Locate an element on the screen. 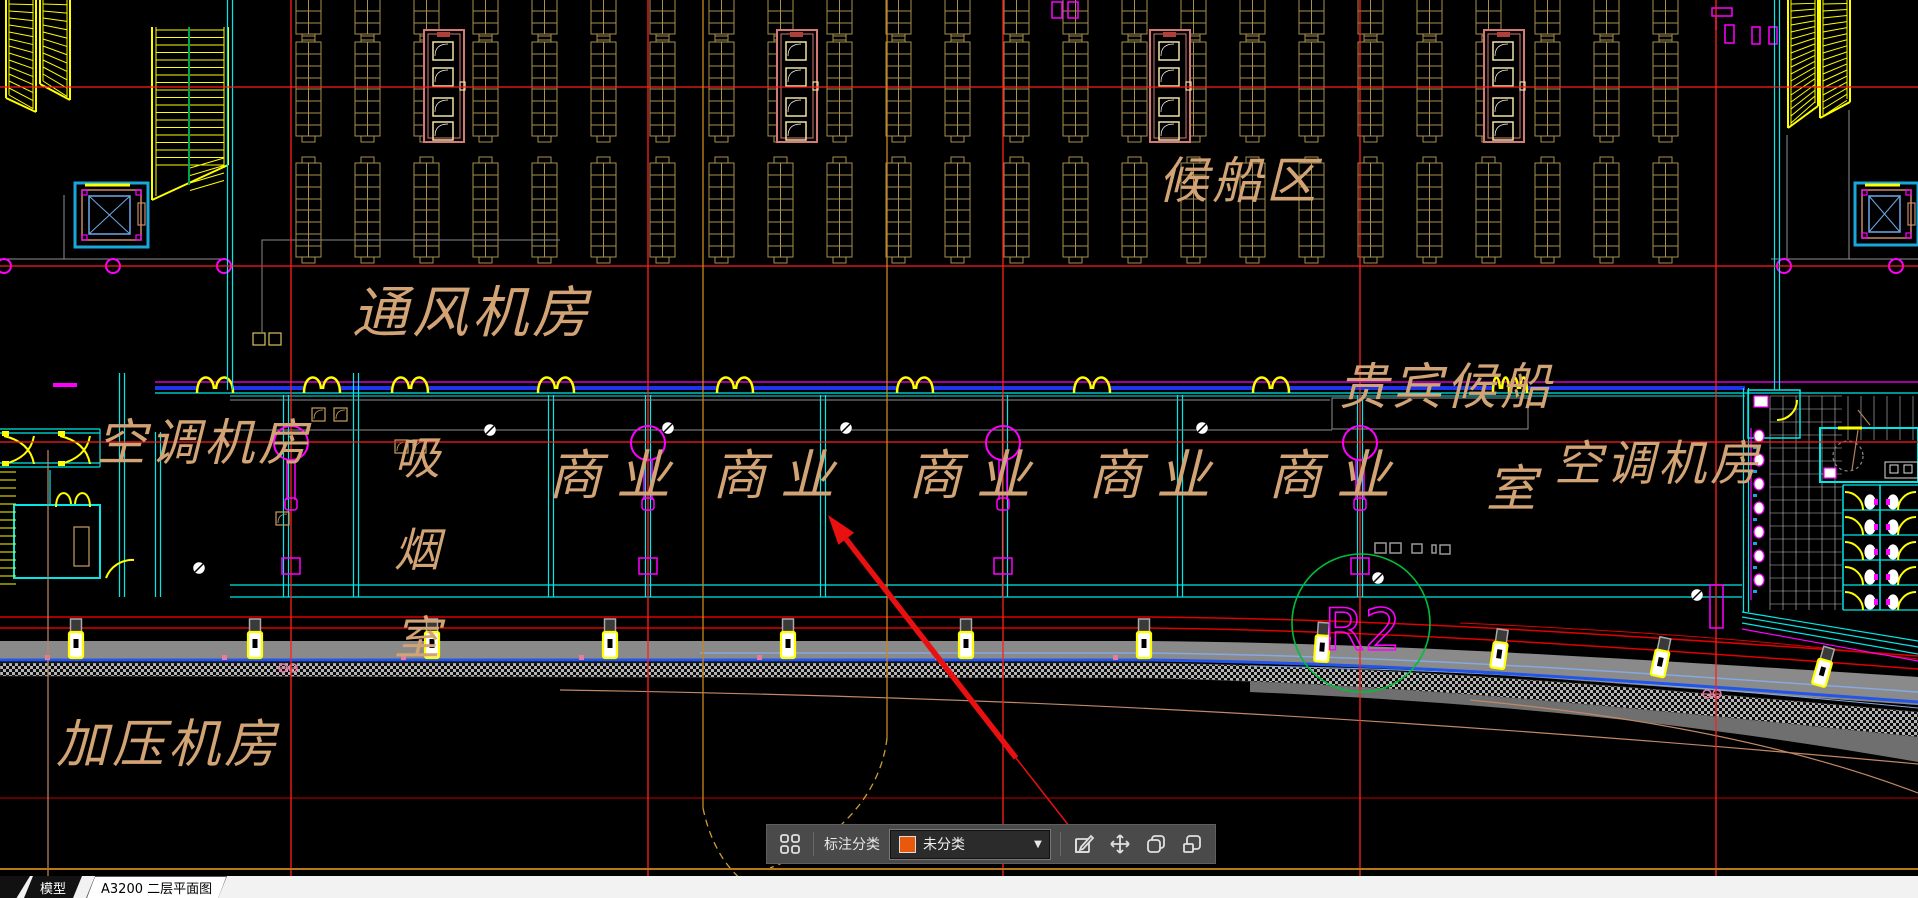 The width and height of the screenshot is (1918, 898). paste-icon is located at coordinates (1192, 844).